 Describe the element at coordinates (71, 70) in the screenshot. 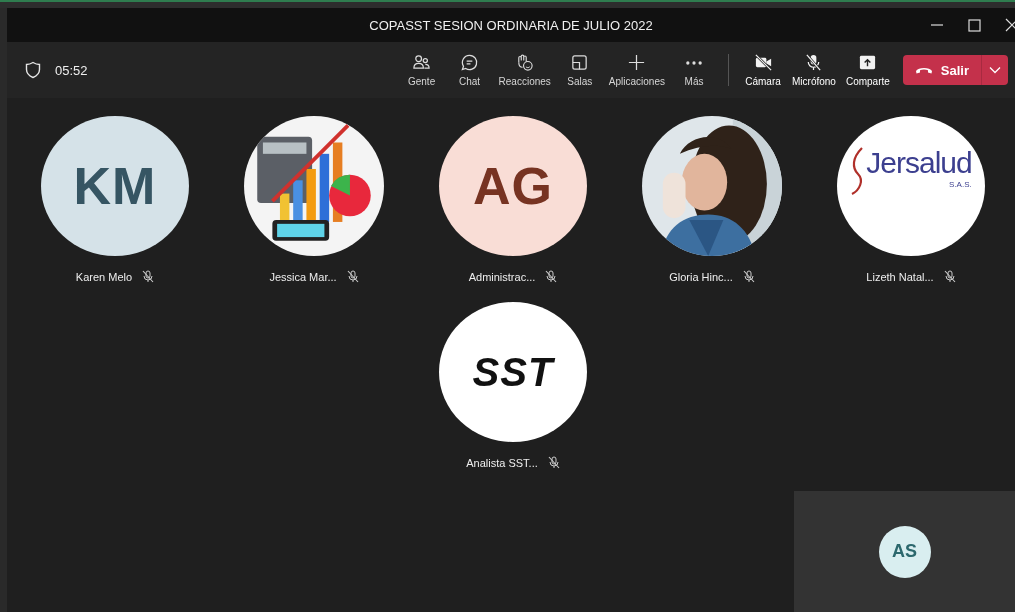

I see `call-timer: 05:52` at that location.